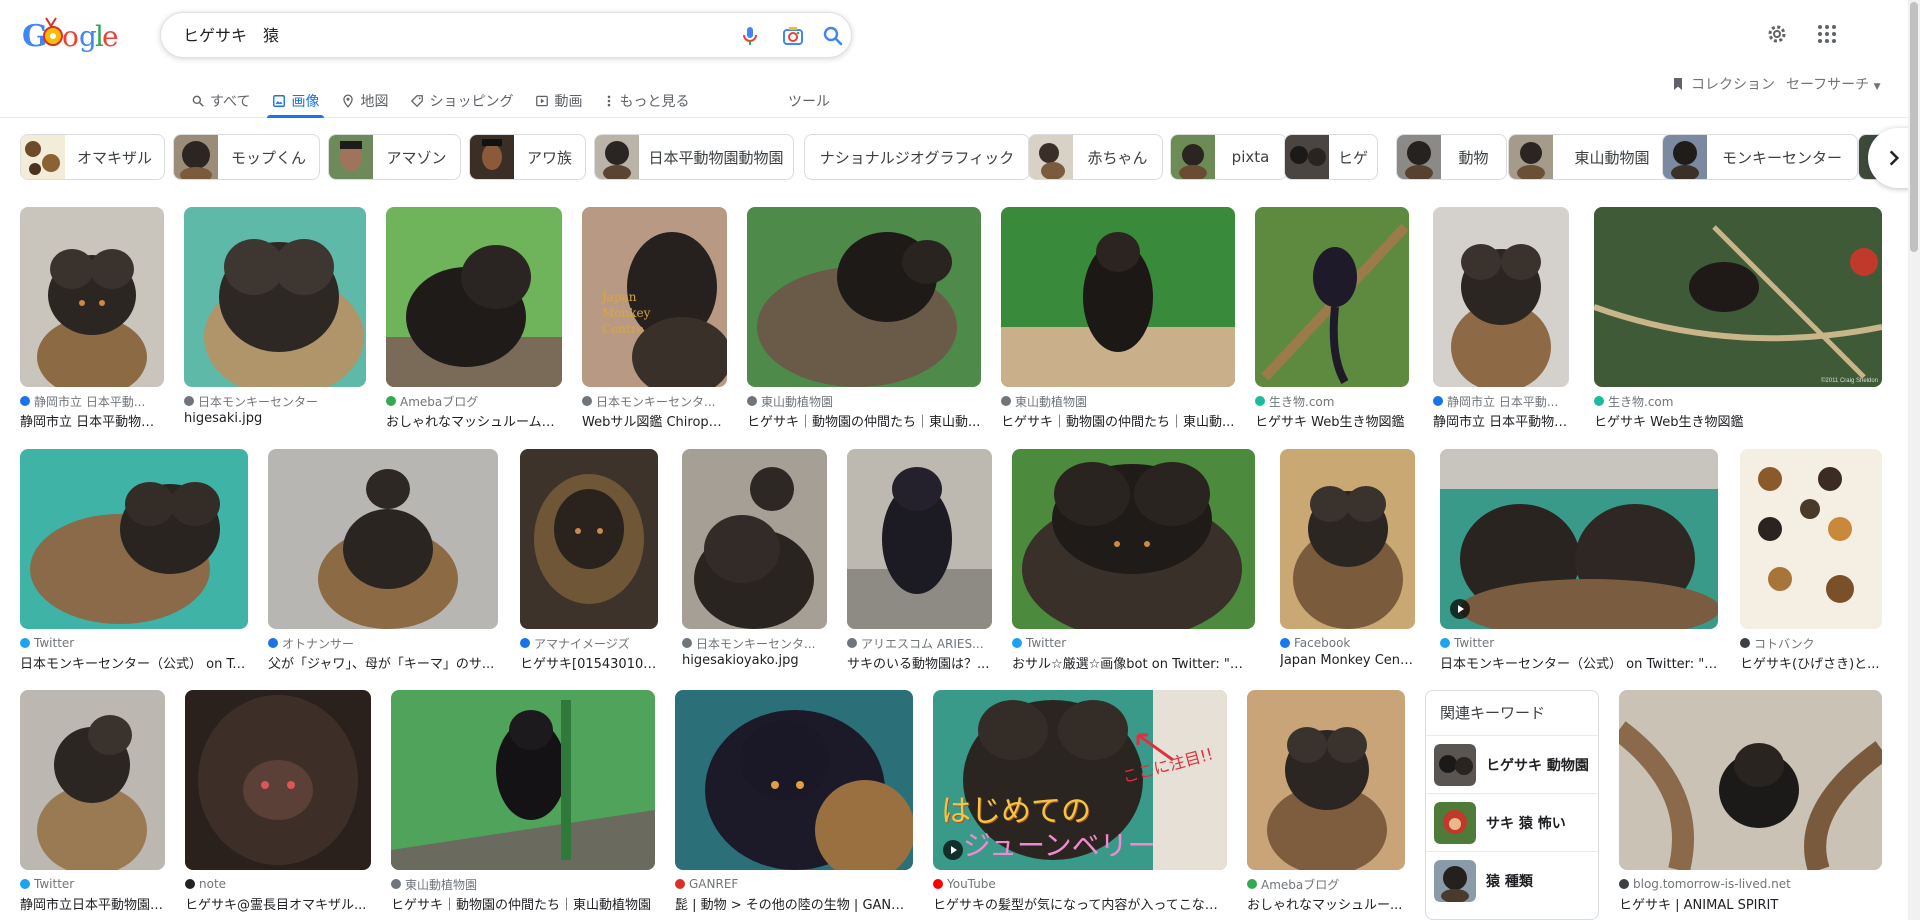 This screenshot has width=1920, height=920. I want to click on related-keyword-item: ヒゲサキ 動物園, so click(1512, 764).